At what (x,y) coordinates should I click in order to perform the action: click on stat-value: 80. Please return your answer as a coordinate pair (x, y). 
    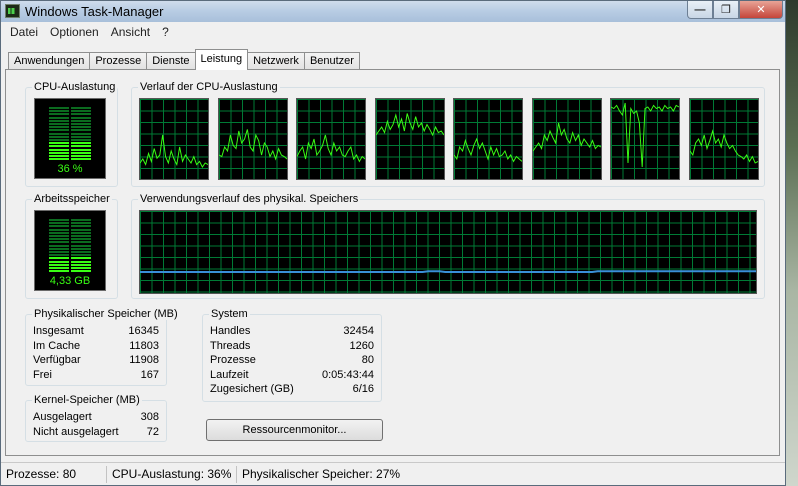
    Looking at the image, I should click on (367, 360).